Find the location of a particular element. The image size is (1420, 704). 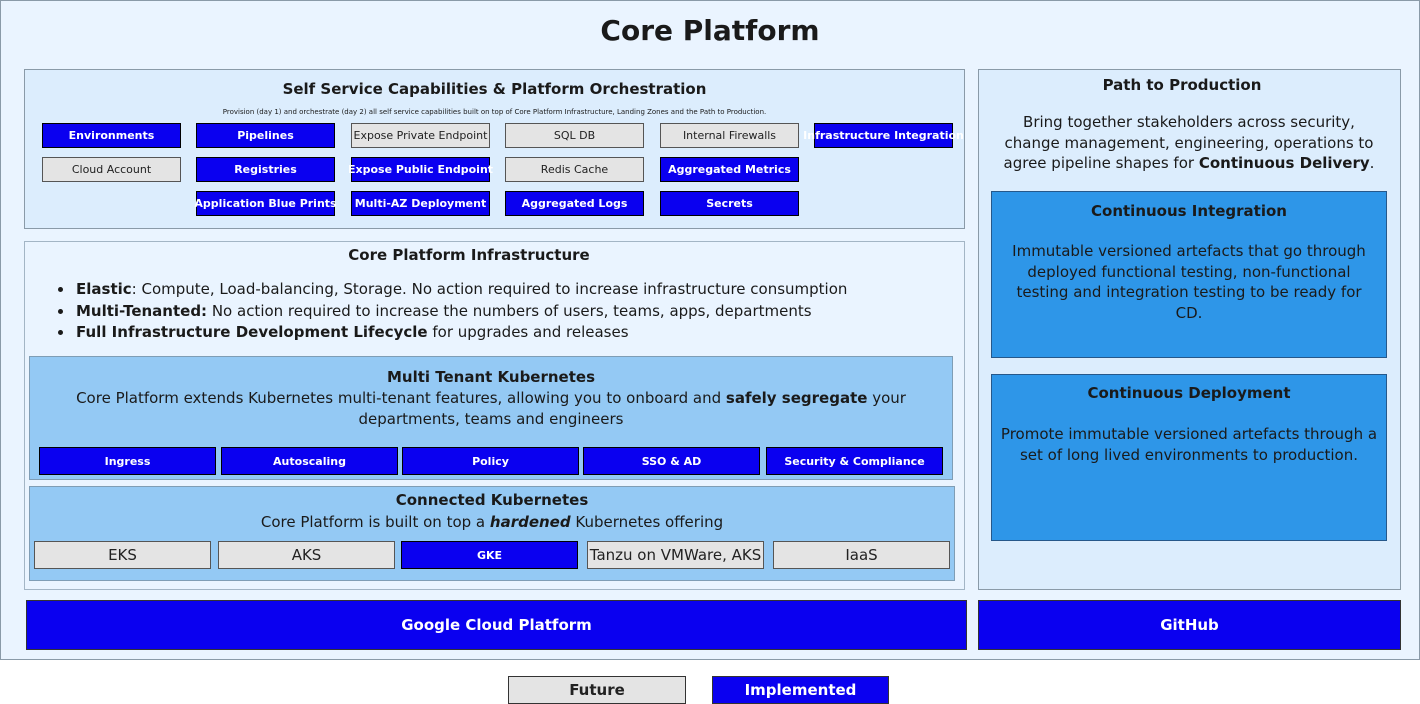

chip-security-compliance: Security & Compliance is located at coordinates (854, 461).